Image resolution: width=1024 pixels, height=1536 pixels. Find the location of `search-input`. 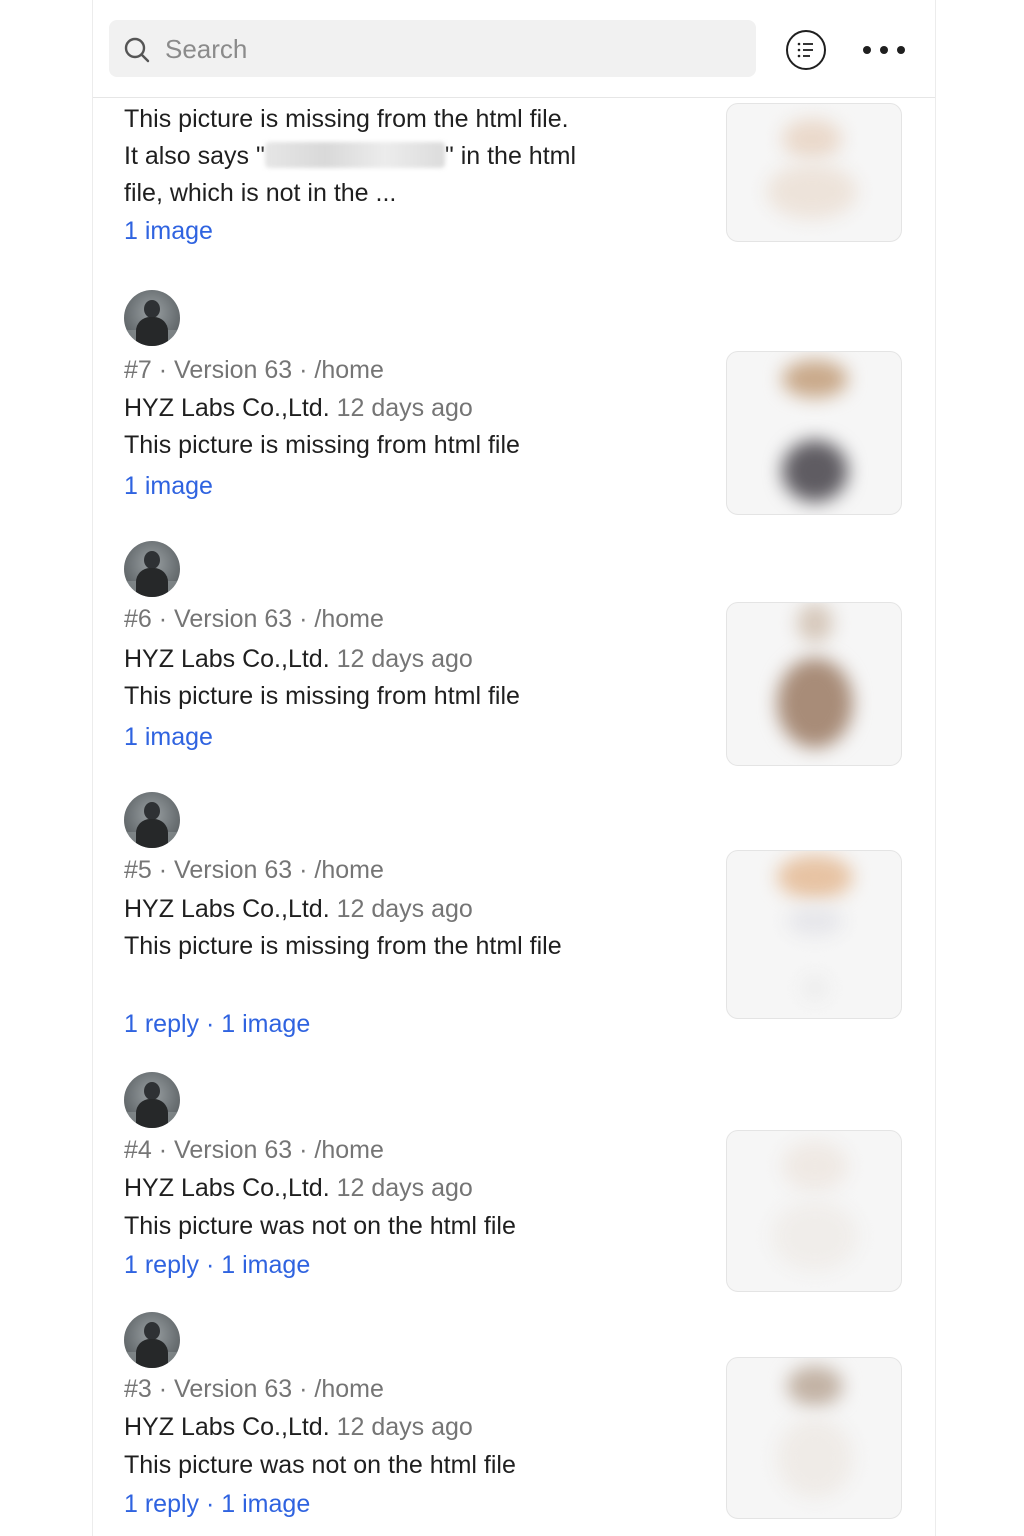

search-input is located at coordinates (455, 49).